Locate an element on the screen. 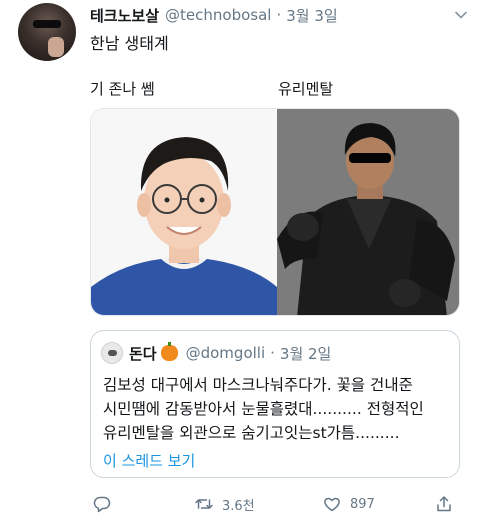  tweet-text: 한남 생태계 is located at coordinates (129, 43).